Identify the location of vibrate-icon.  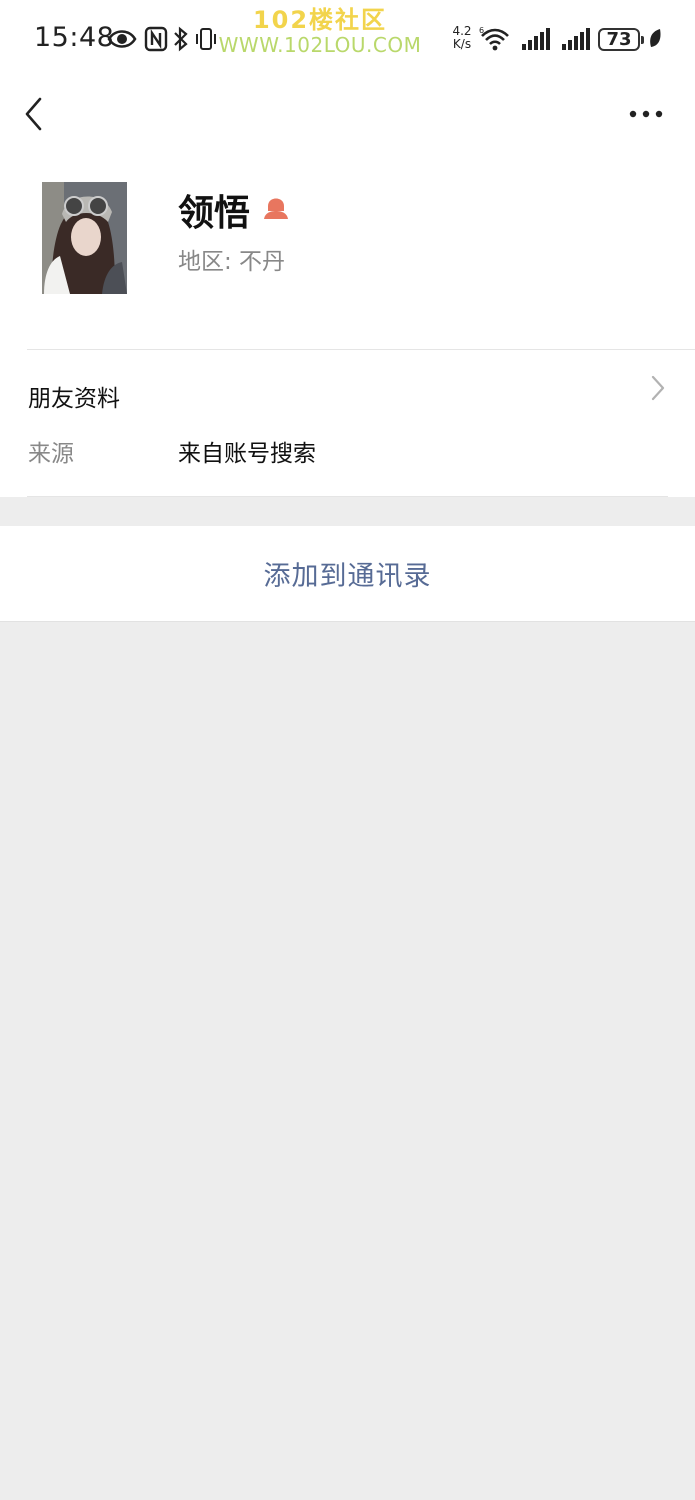
(206, 39).